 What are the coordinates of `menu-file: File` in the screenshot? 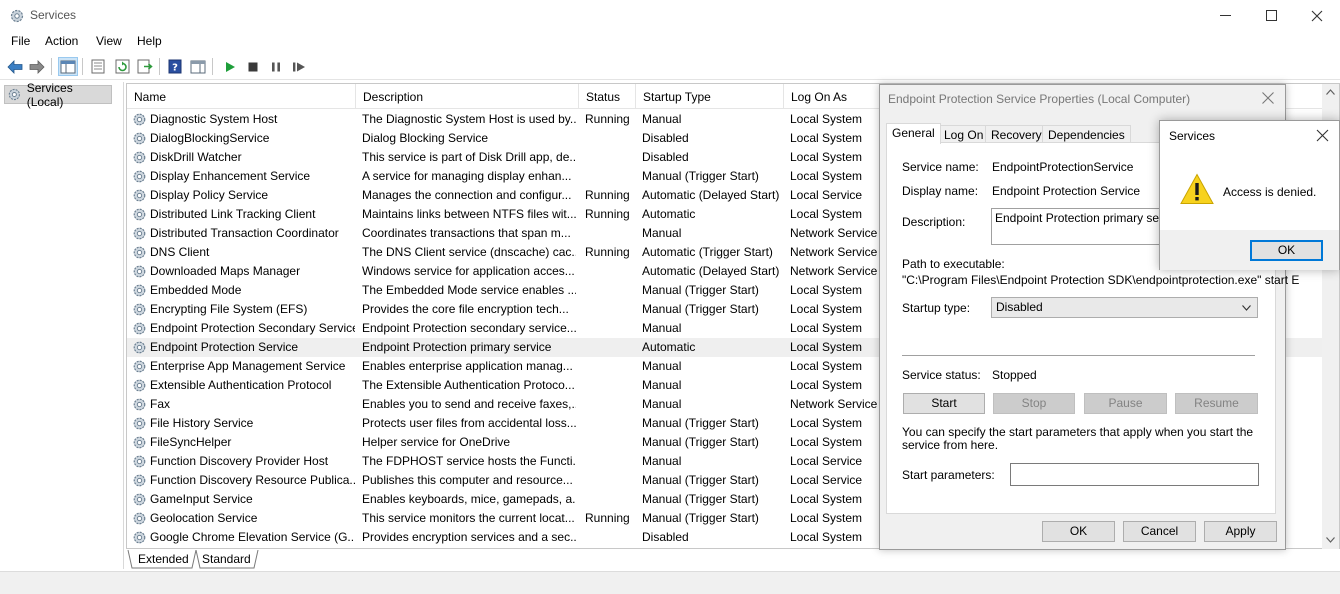 It's located at (20, 41).